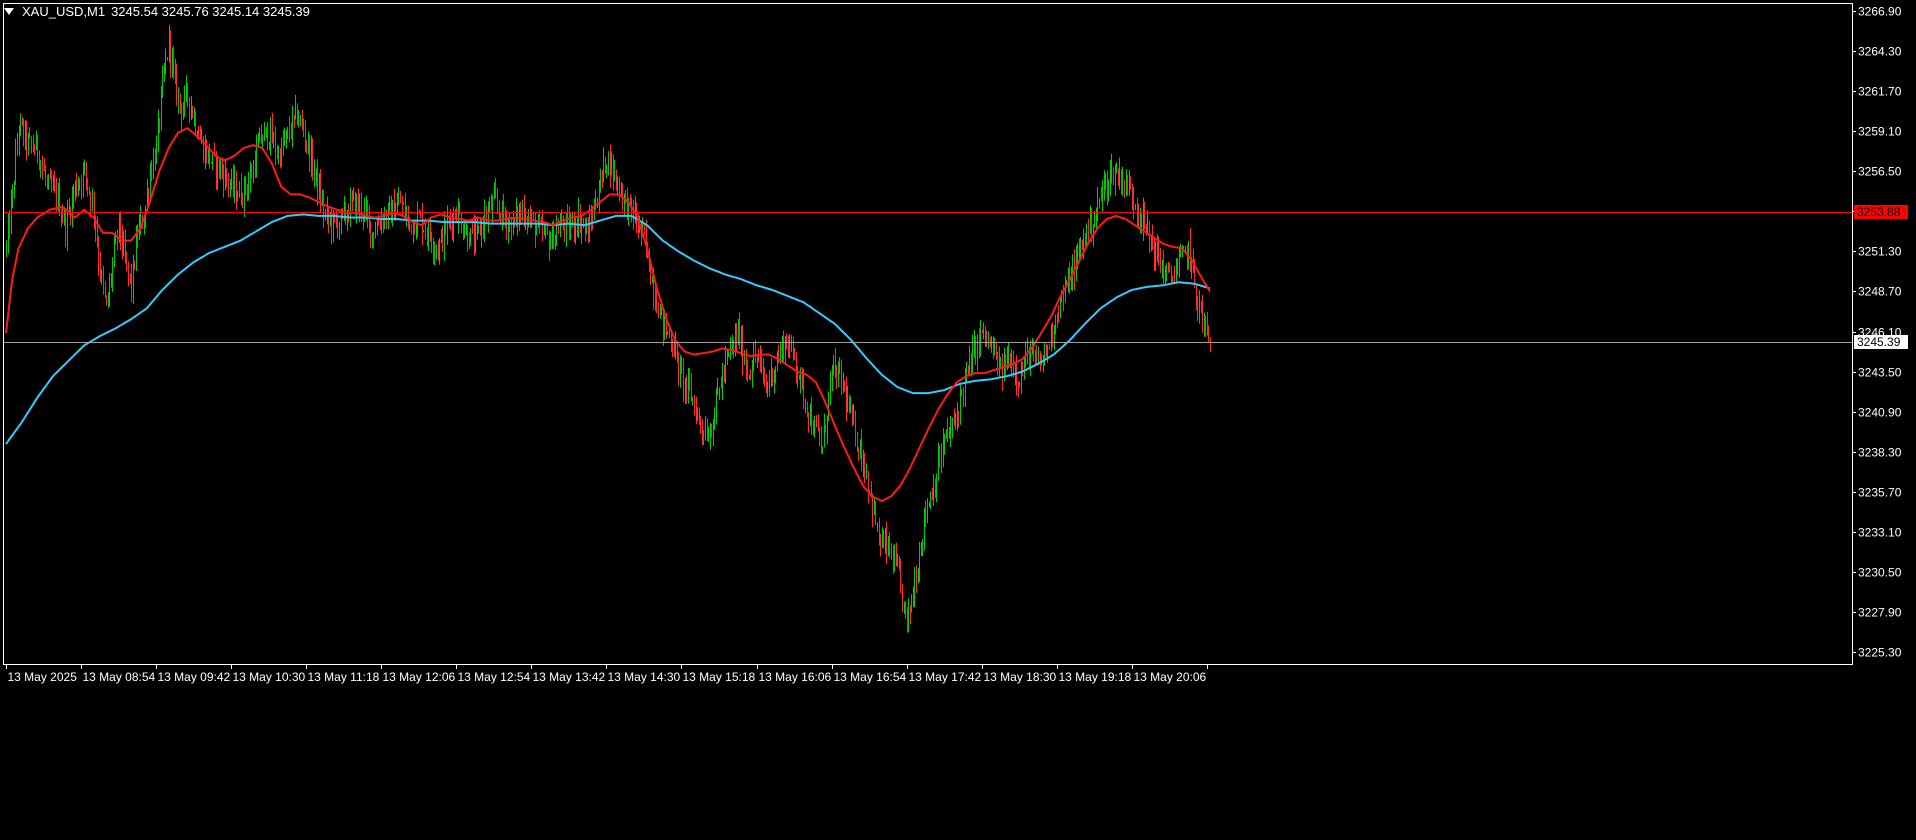  Describe the element at coordinates (344, 677) in the screenshot. I see `x-tick-label: 13 May 11:18` at that location.